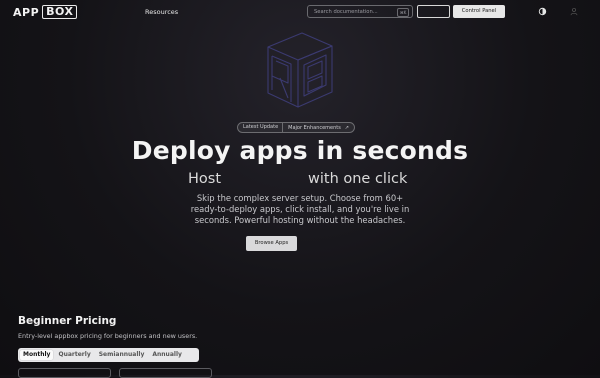 The image size is (600, 378). I want to click on search-input: Search documentation... ⌘K, so click(360, 11).